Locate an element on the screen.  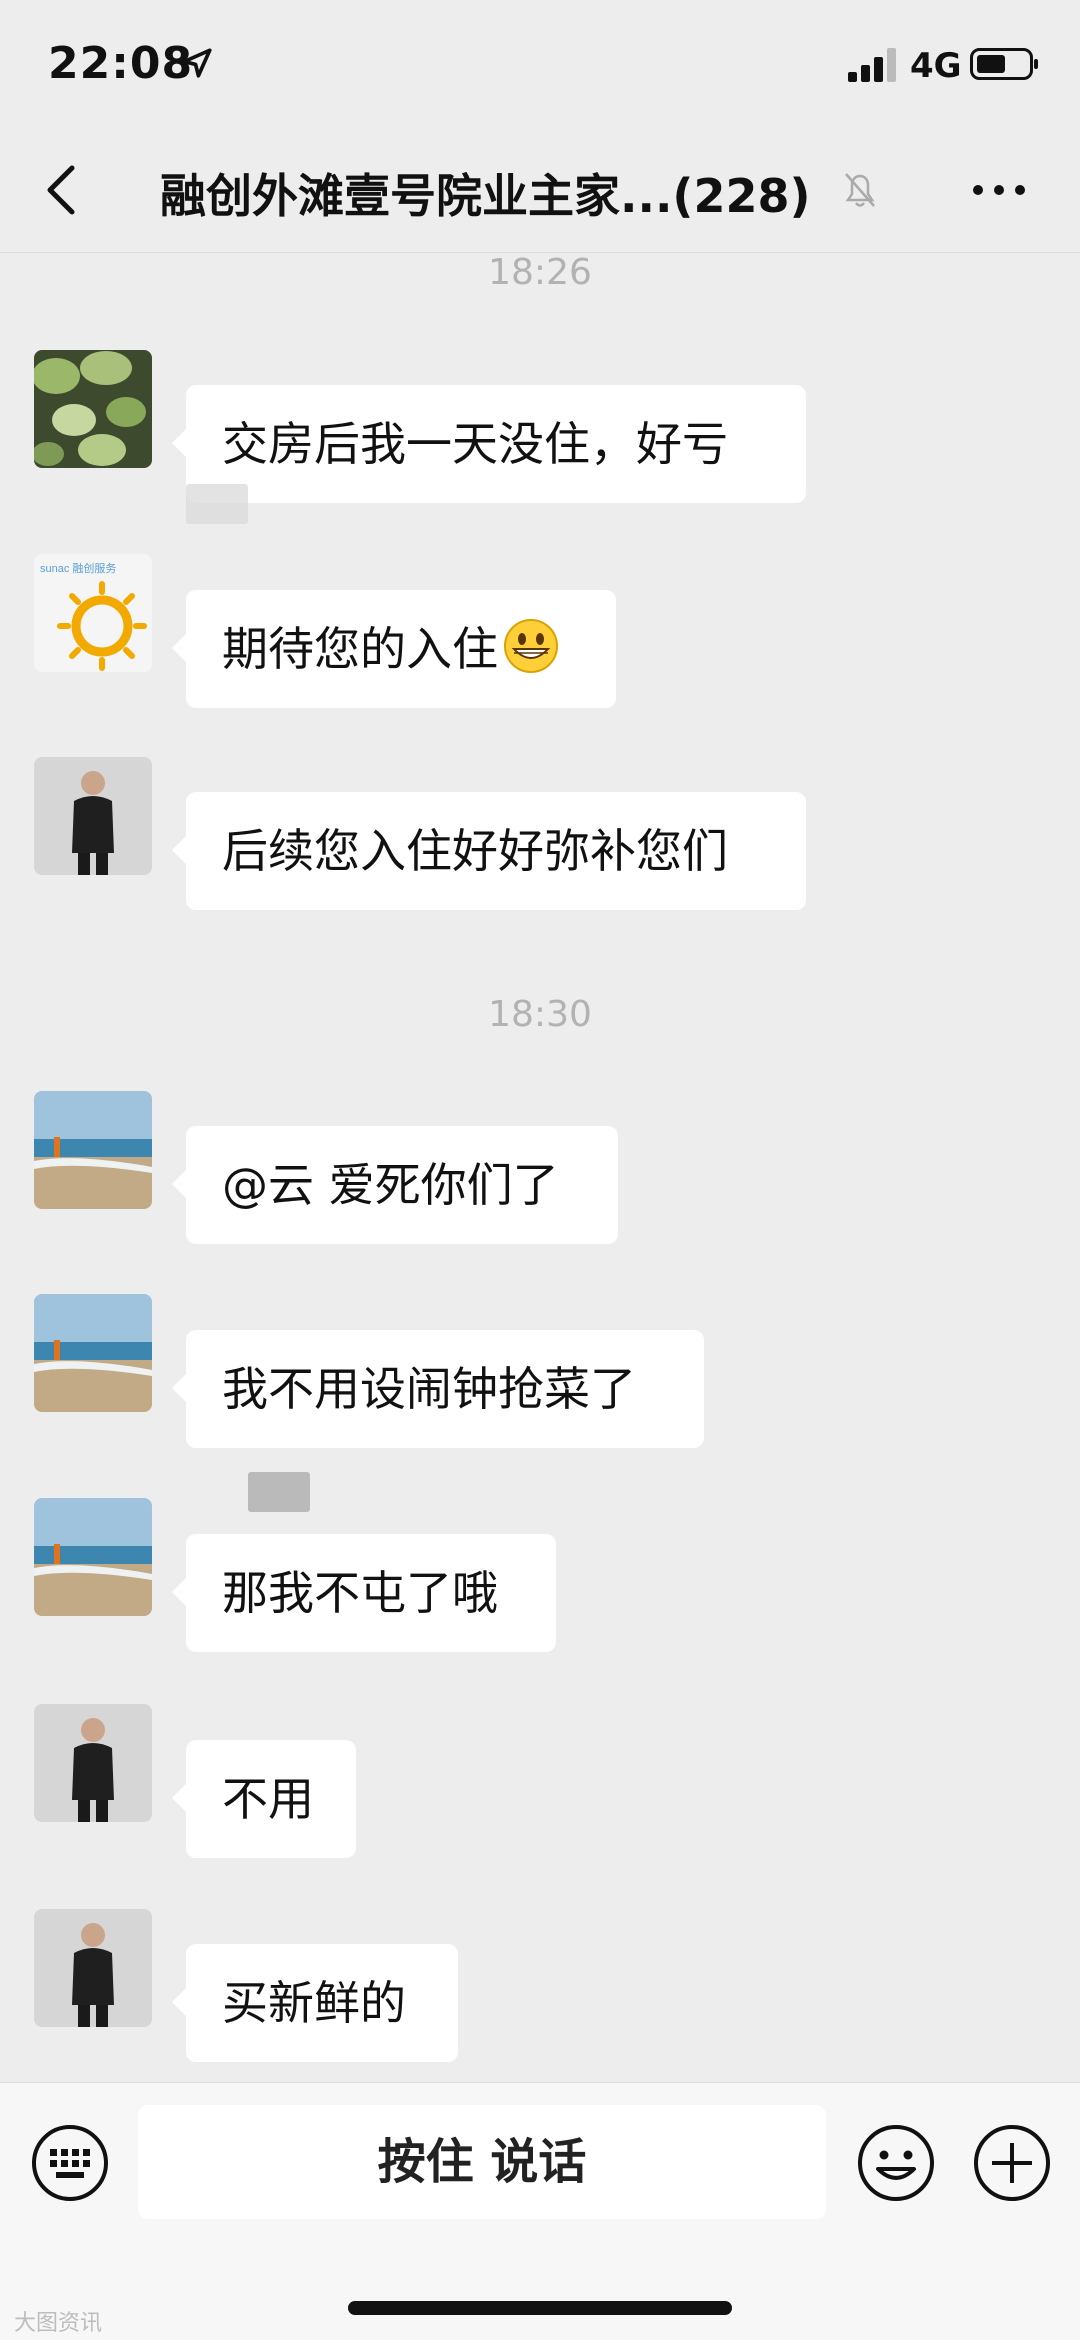
message-bubble: 买新鲜的 is located at coordinates (315, 2003).